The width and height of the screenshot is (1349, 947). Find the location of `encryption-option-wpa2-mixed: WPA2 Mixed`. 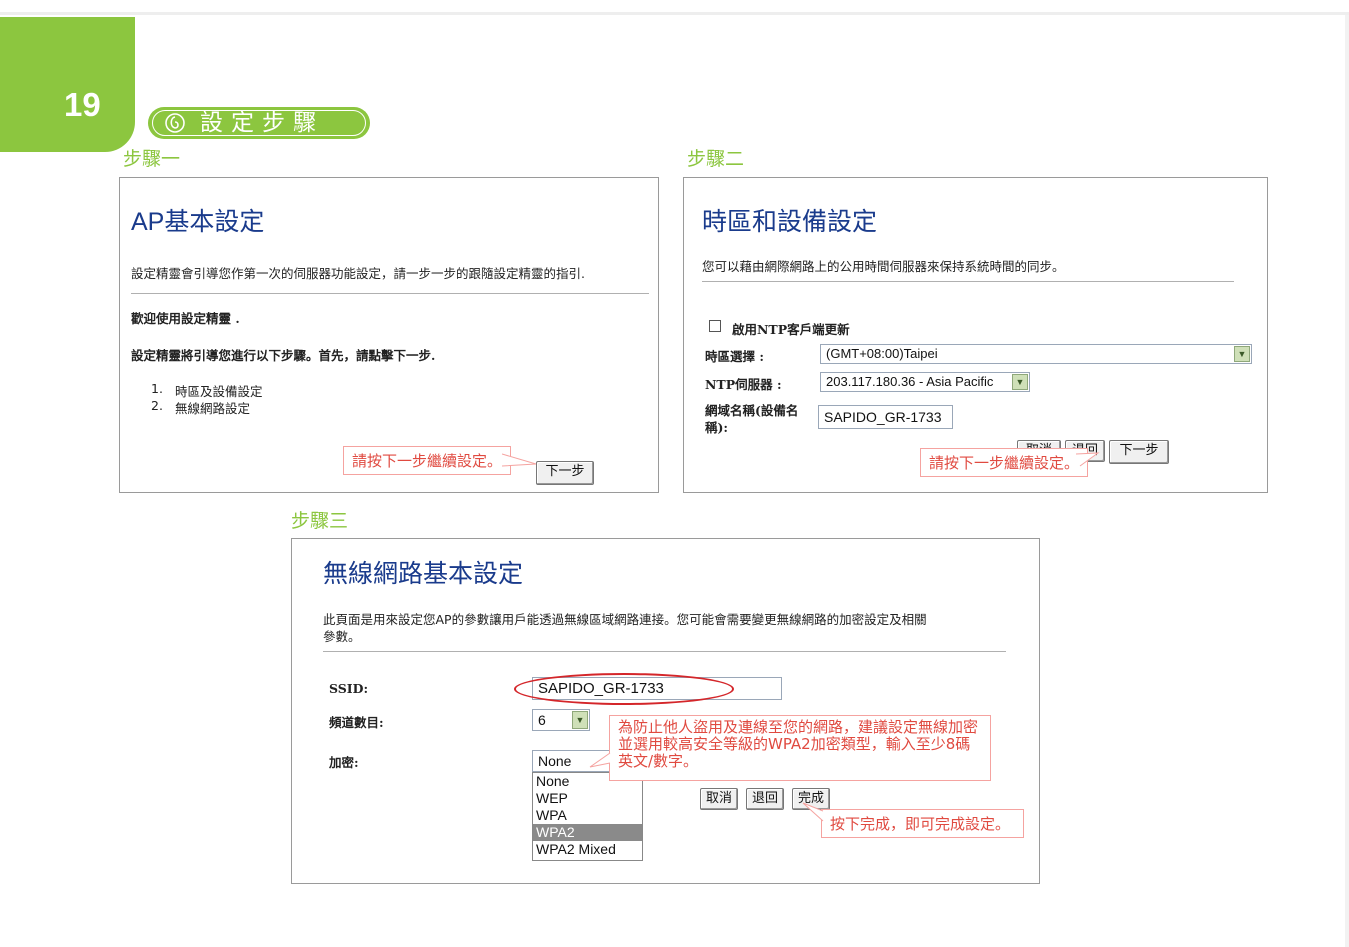

encryption-option-wpa2-mixed: WPA2 Mixed is located at coordinates (587, 849).